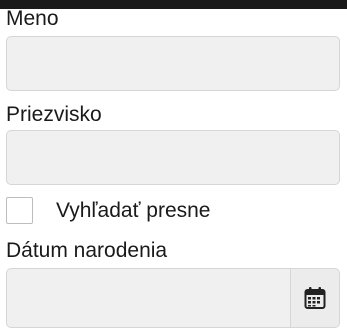 This screenshot has height=328, width=347. What do you see at coordinates (32, 18) in the screenshot?
I see `first-name-label: Meno` at bounding box center [32, 18].